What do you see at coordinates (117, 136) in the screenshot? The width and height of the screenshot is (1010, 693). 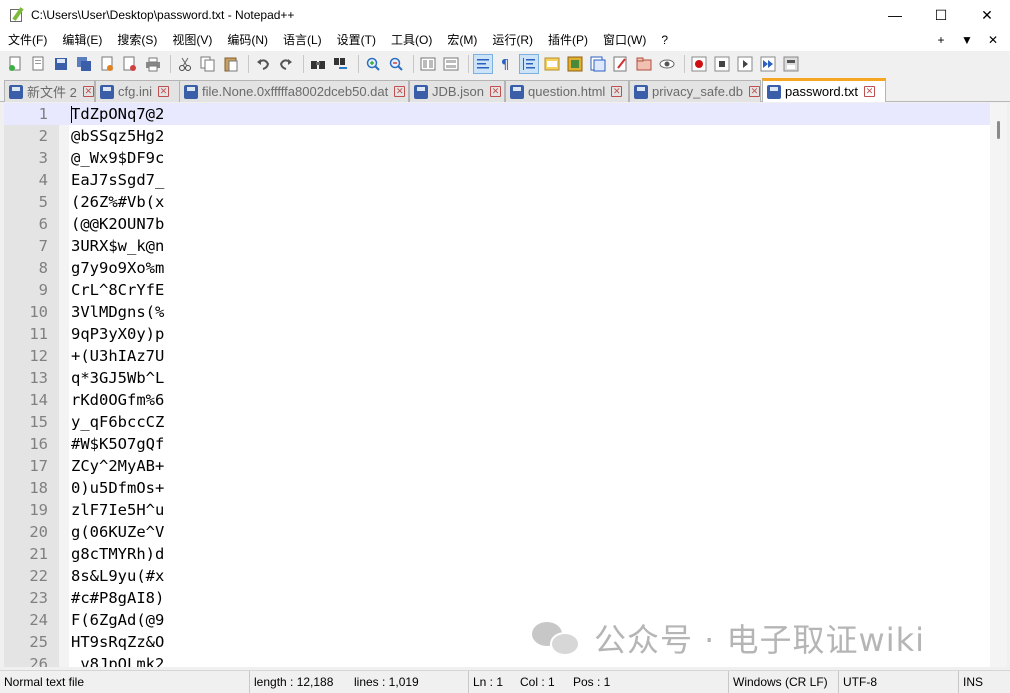 I see `line-text: @bSSqz5Hg2` at bounding box center [117, 136].